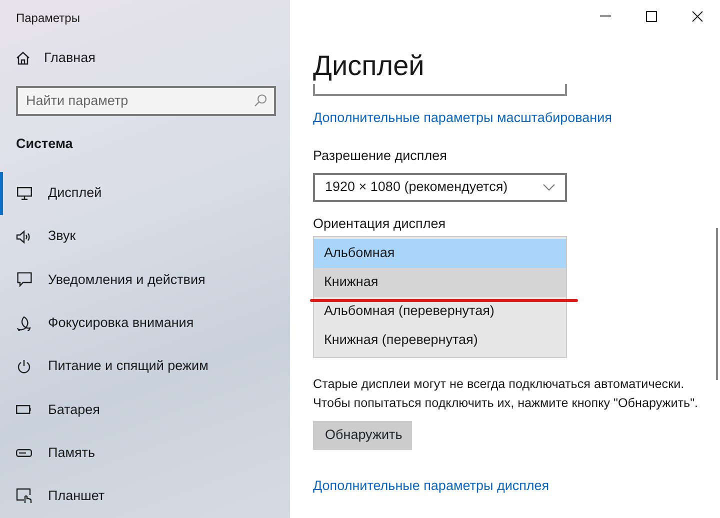 The width and height of the screenshot is (720, 518). What do you see at coordinates (145, 453) in the screenshot?
I see `sidebar-item: Память` at bounding box center [145, 453].